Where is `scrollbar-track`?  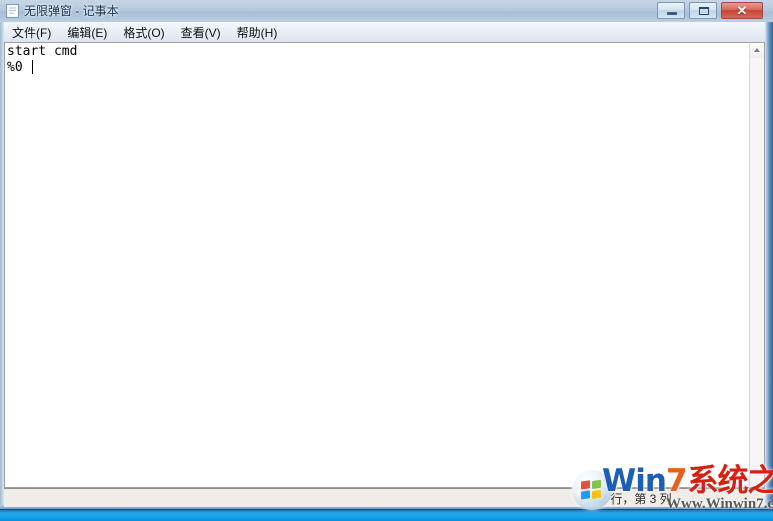 scrollbar-track is located at coordinates (757, 272).